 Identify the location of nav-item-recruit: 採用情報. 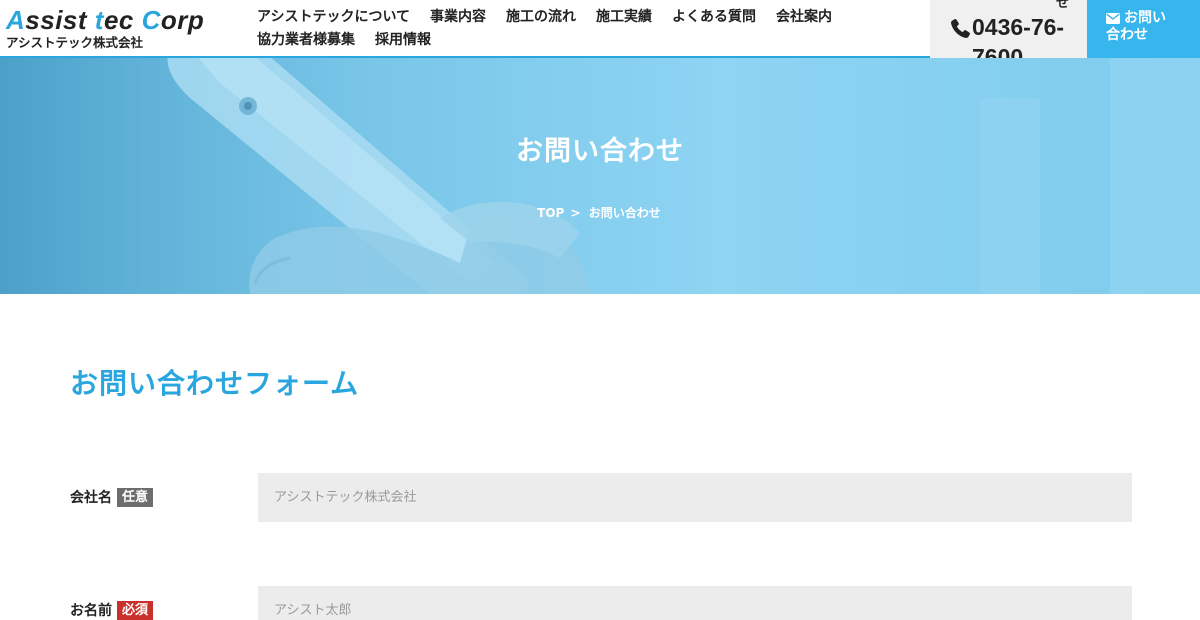
(403, 40).